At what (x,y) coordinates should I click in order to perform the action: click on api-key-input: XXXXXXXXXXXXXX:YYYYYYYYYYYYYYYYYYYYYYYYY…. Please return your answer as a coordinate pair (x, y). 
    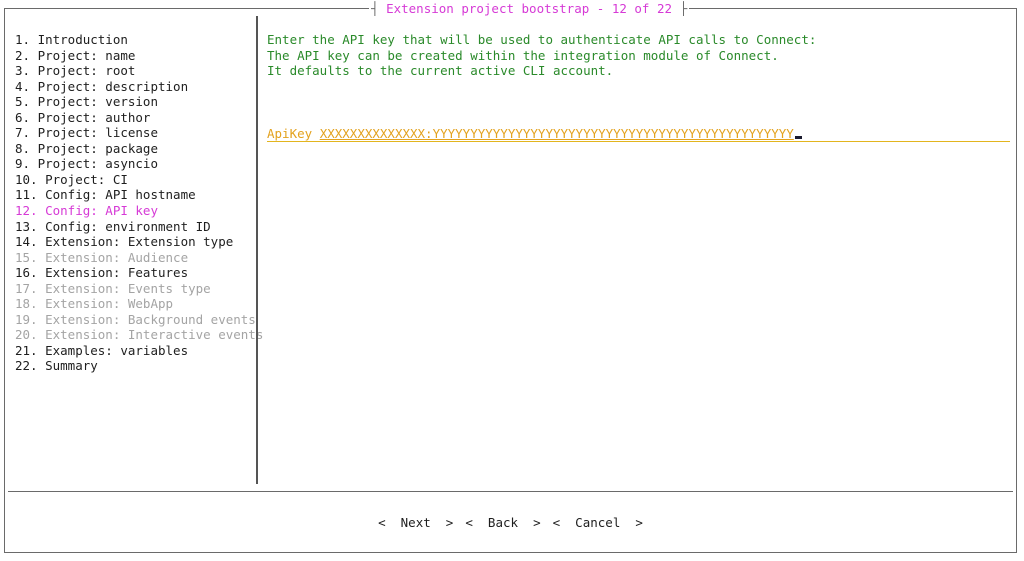
    Looking at the image, I should click on (557, 133).